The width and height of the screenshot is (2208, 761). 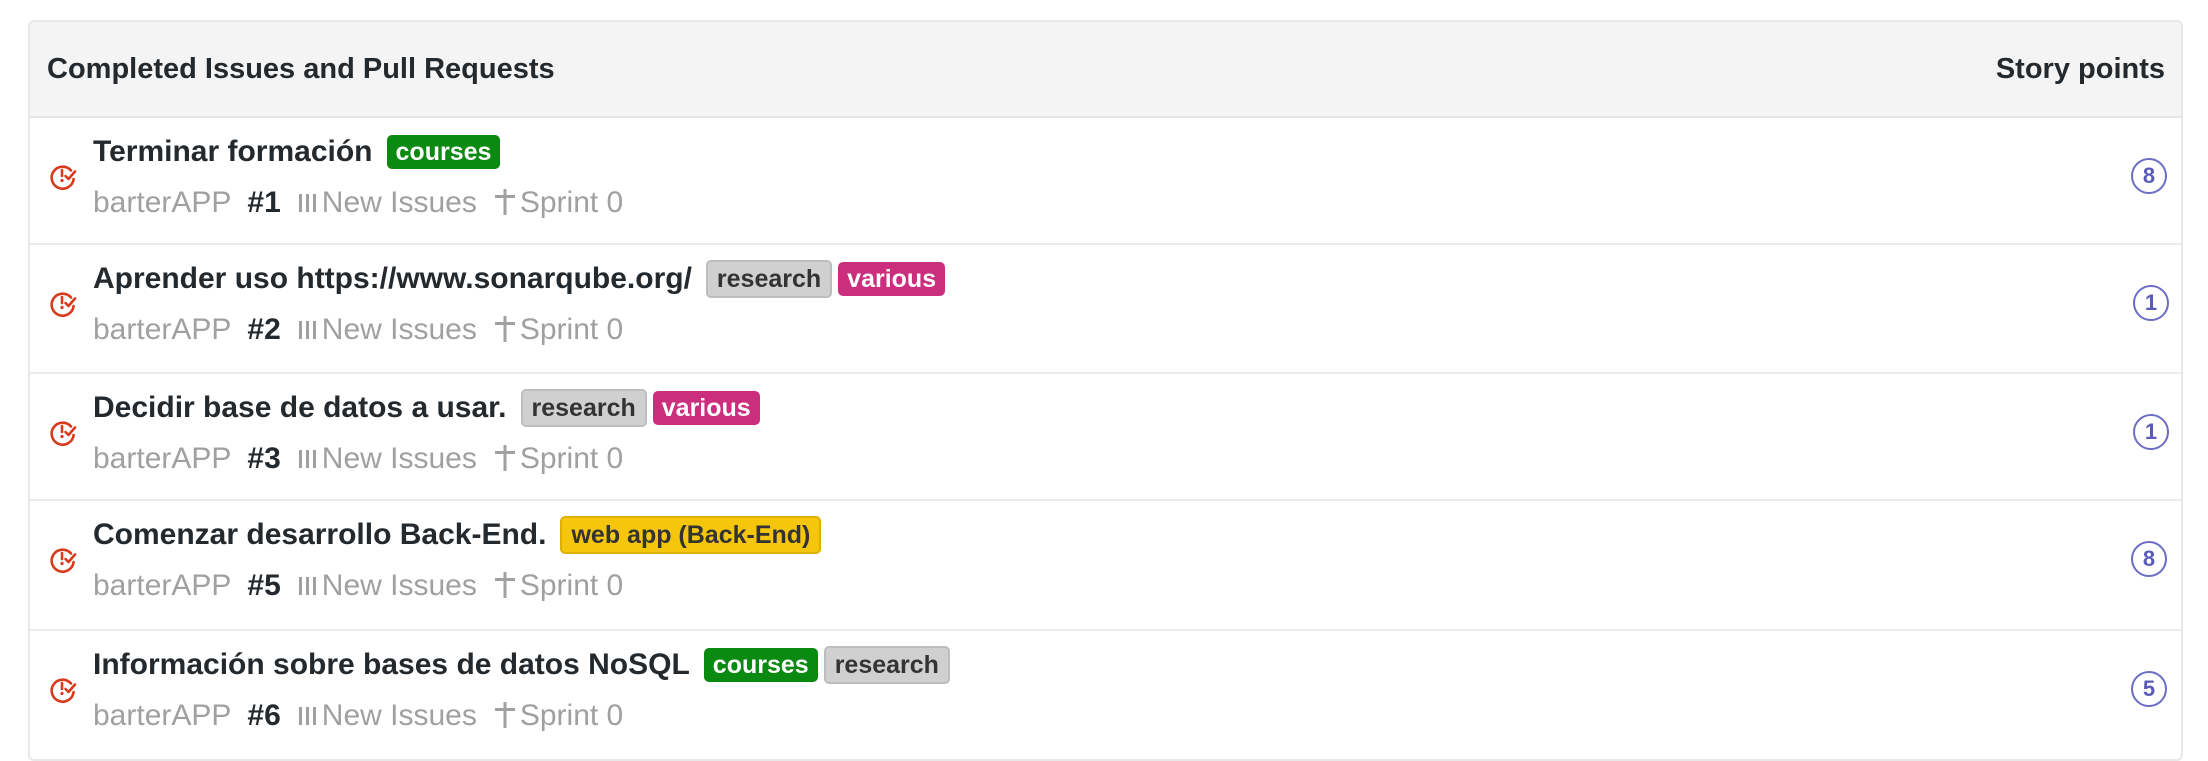 I want to click on story-points-heading: Story points, so click(x=2080, y=68).